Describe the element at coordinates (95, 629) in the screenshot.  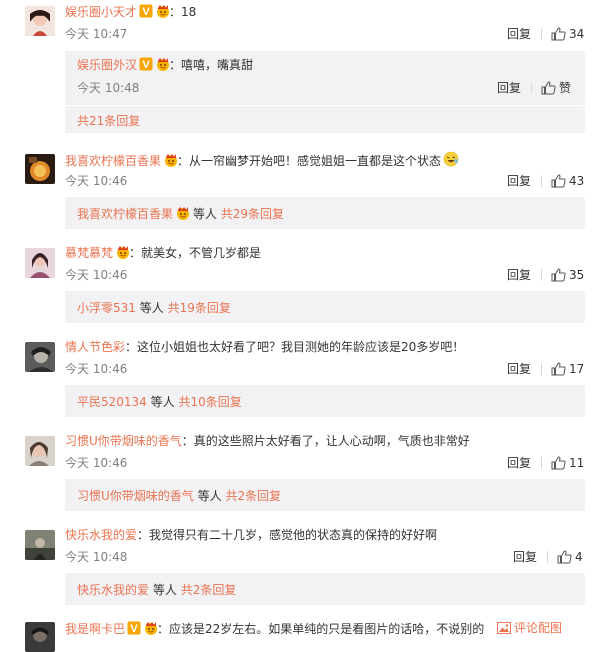
I see `username-link: 我是啊卡巴` at that location.